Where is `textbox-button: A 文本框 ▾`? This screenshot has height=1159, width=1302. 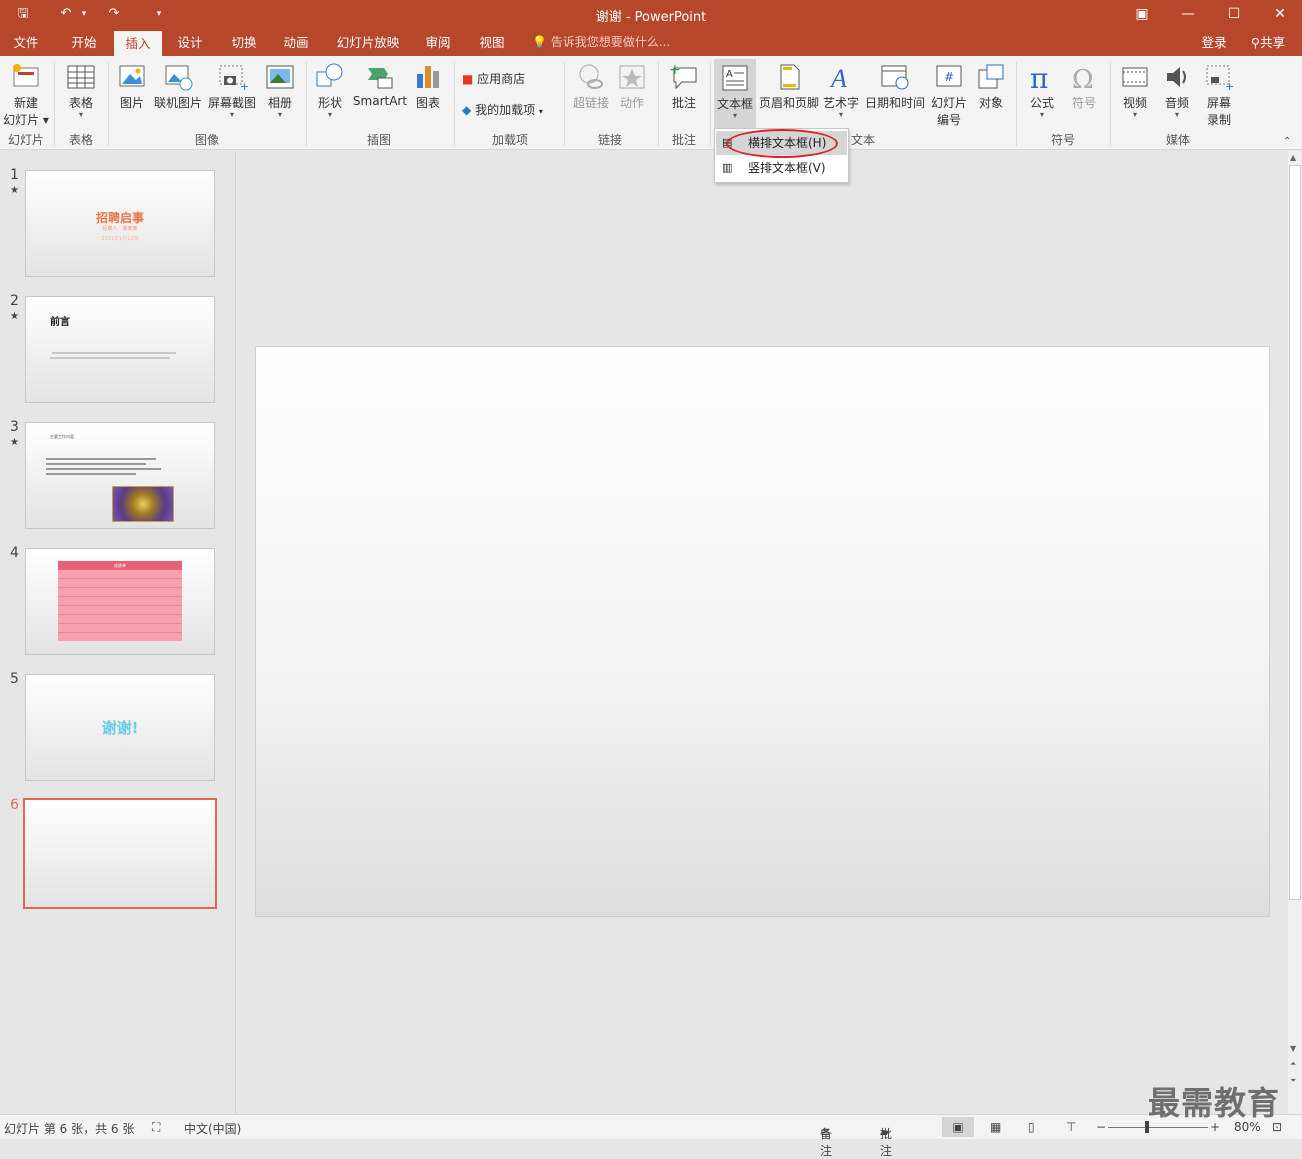
textbox-button: A 文本框 ▾ is located at coordinates (735, 94).